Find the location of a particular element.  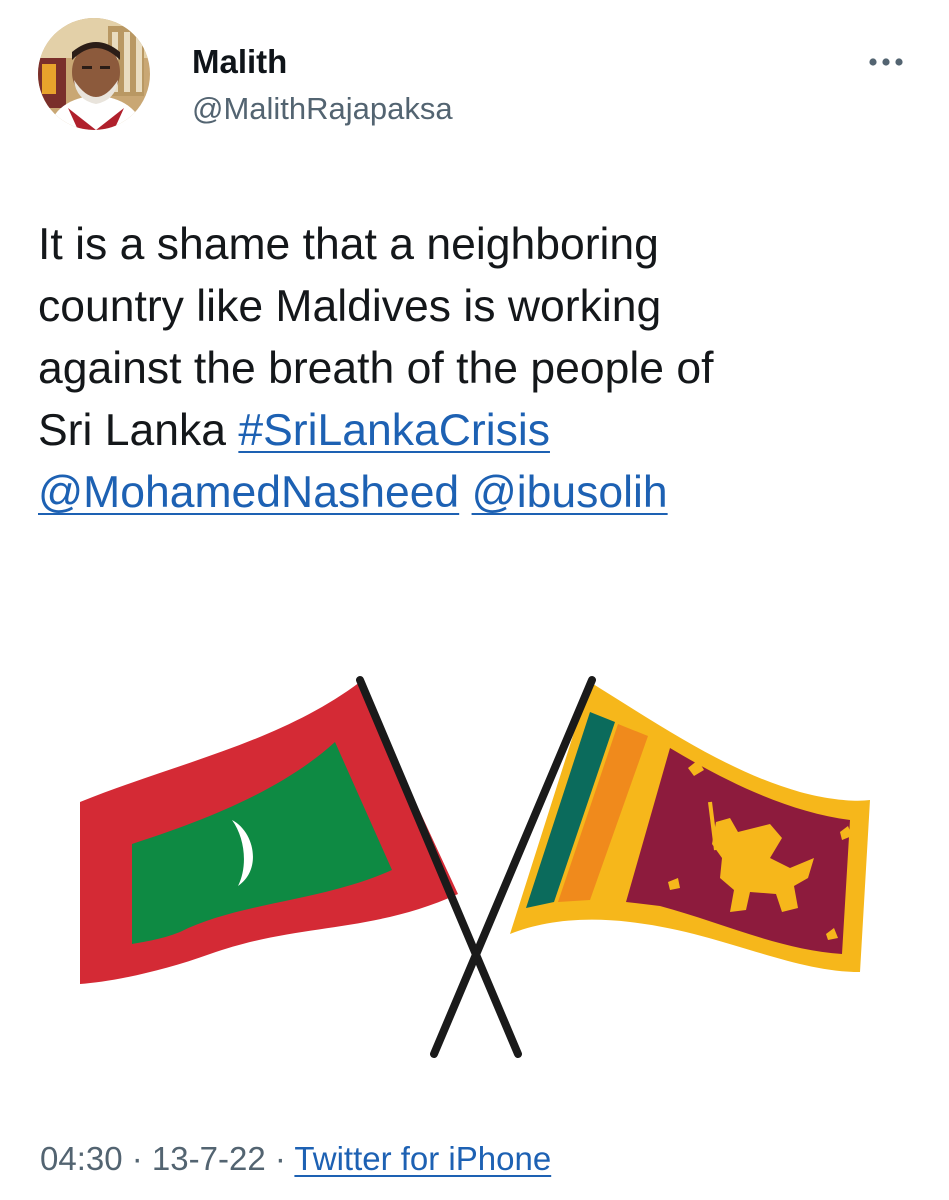

tweet-text-fragment: Sri Lanka is located at coordinates (138, 430).